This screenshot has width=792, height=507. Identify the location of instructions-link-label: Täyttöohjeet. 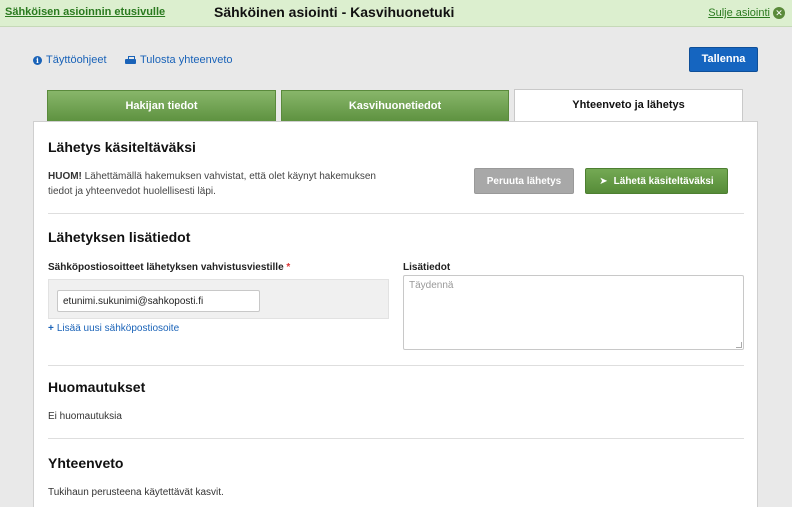
(76, 60).